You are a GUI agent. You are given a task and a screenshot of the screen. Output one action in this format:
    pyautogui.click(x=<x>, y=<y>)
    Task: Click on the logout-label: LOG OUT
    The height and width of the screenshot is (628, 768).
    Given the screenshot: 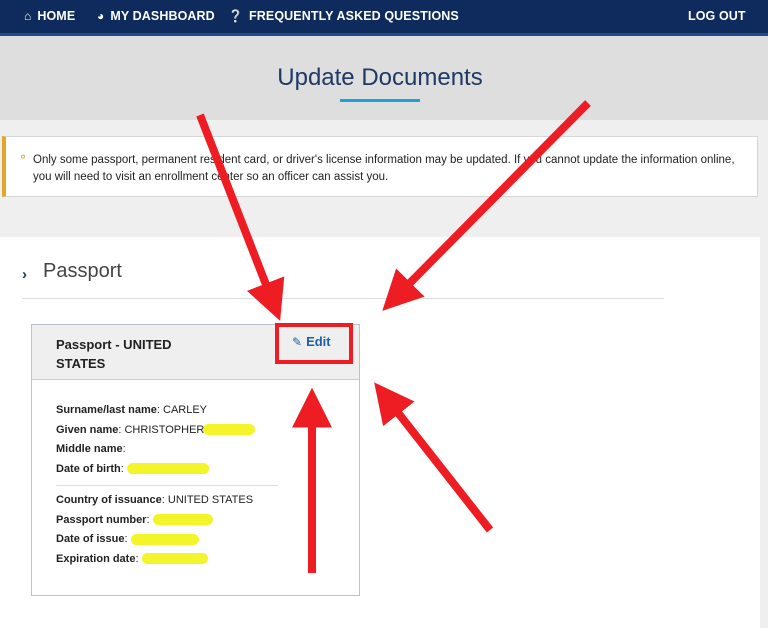 What is the action you would take?
    pyautogui.click(x=717, y=16)
    